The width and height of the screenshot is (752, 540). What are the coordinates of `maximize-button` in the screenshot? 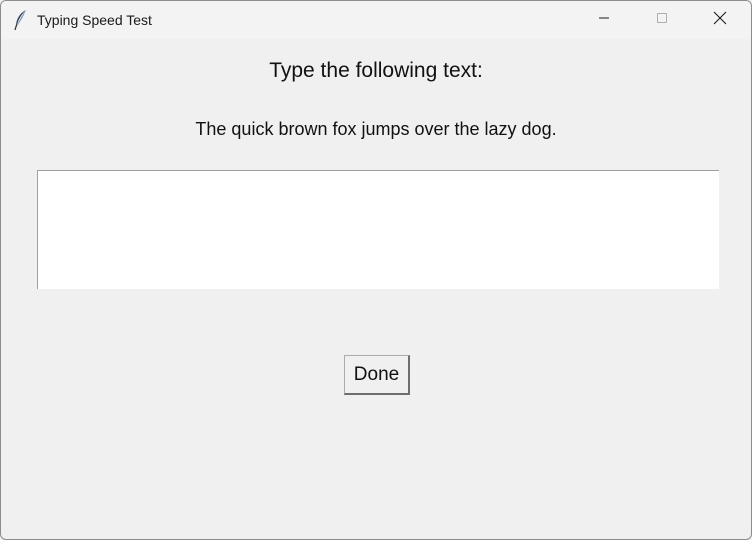 It's located at (662, 20).